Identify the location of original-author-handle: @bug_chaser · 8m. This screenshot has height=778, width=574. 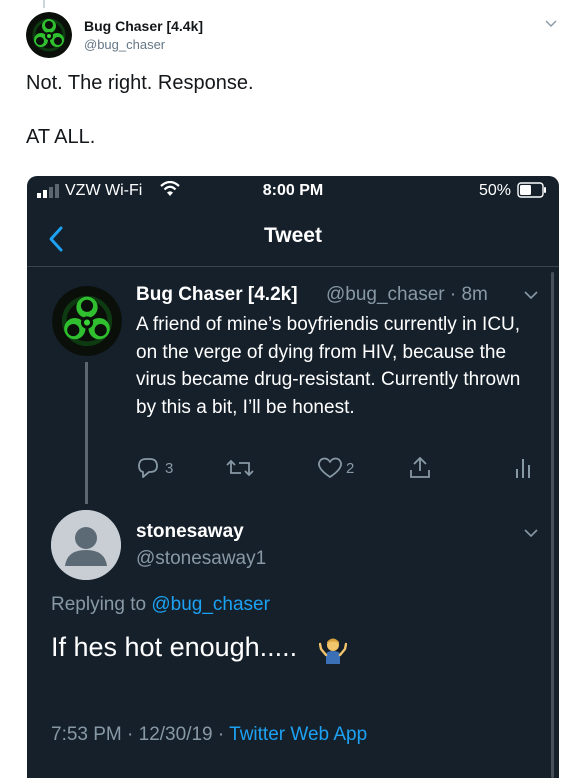
(407, 295).